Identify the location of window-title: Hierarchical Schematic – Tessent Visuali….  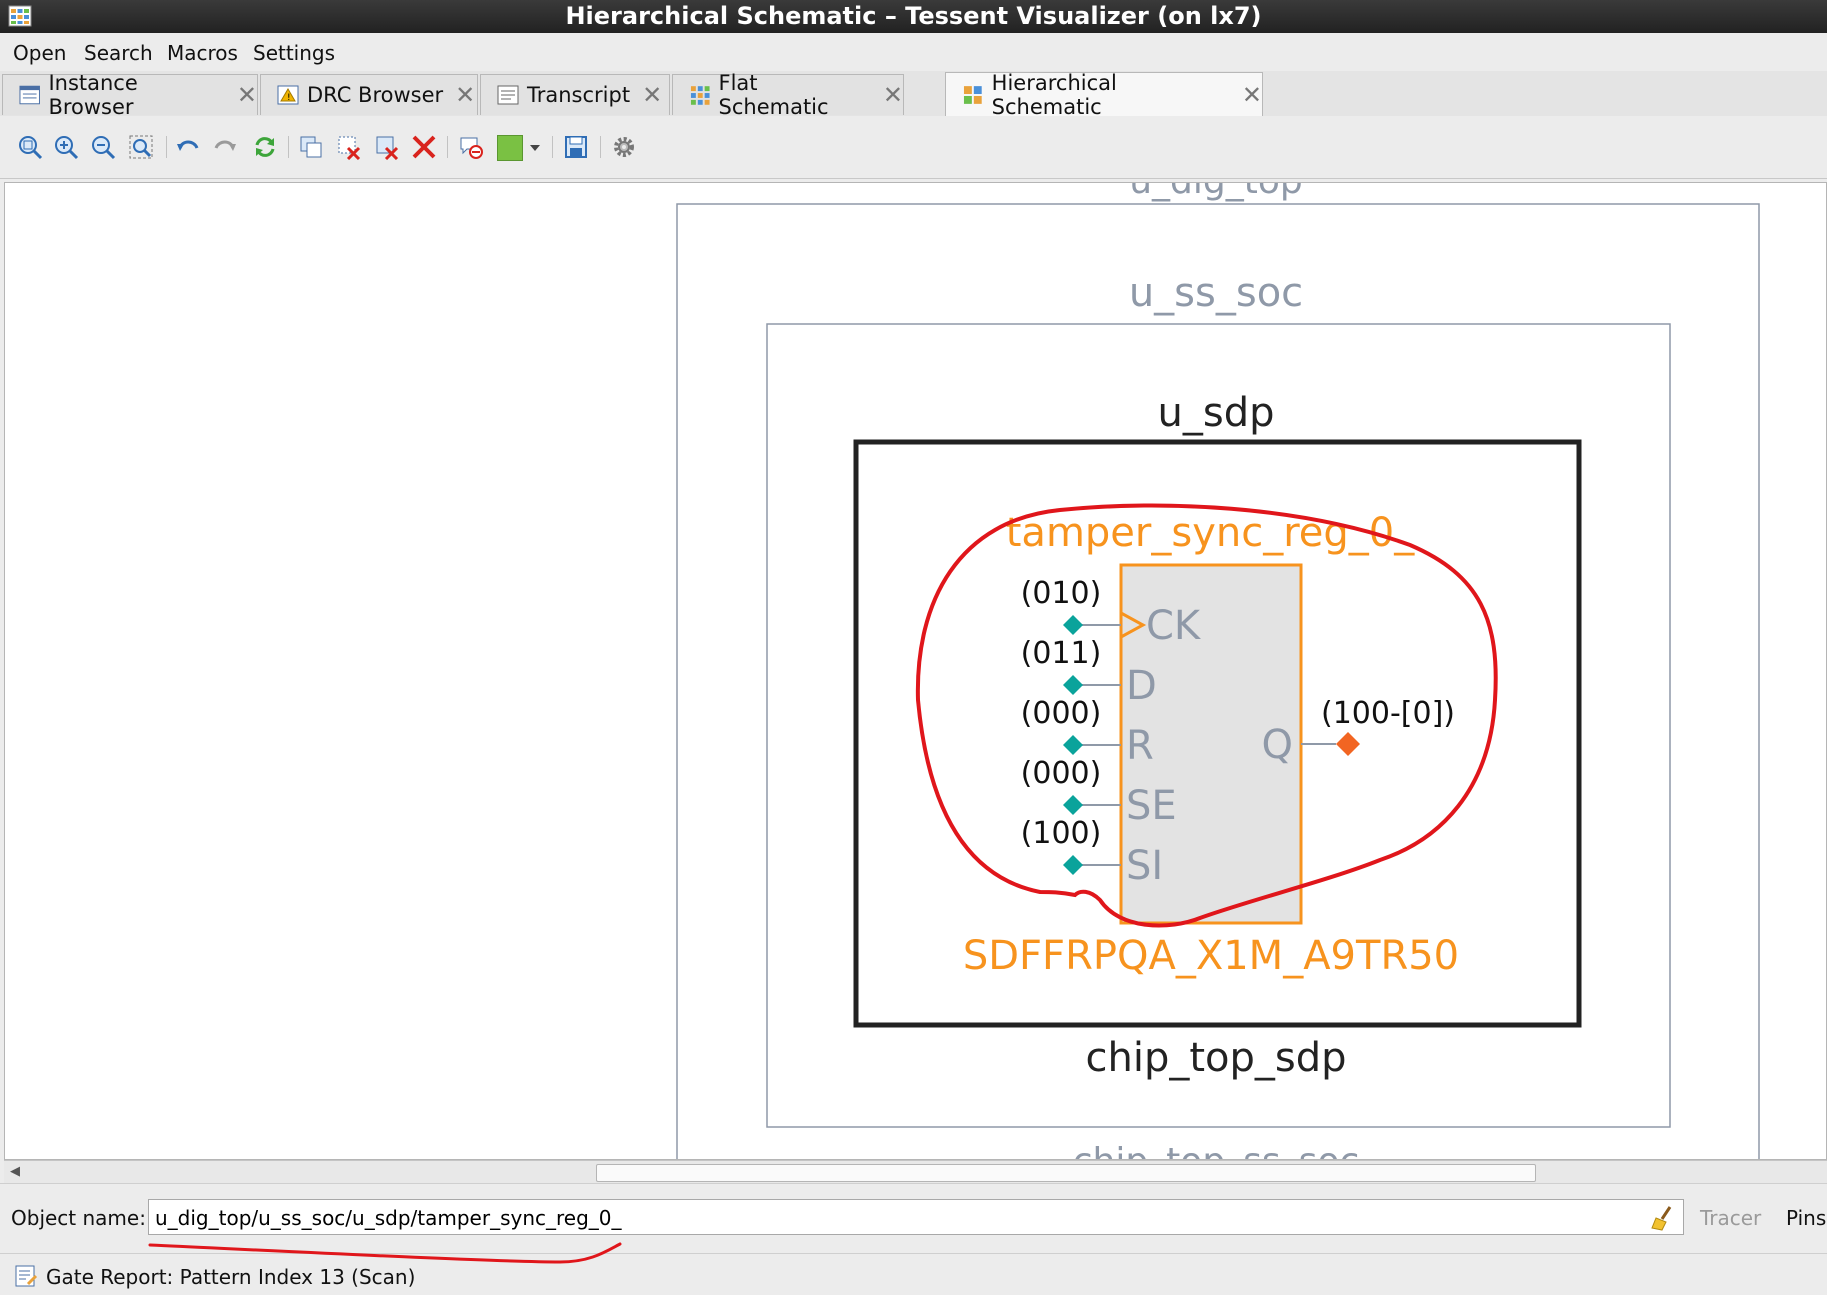
(913, 16).